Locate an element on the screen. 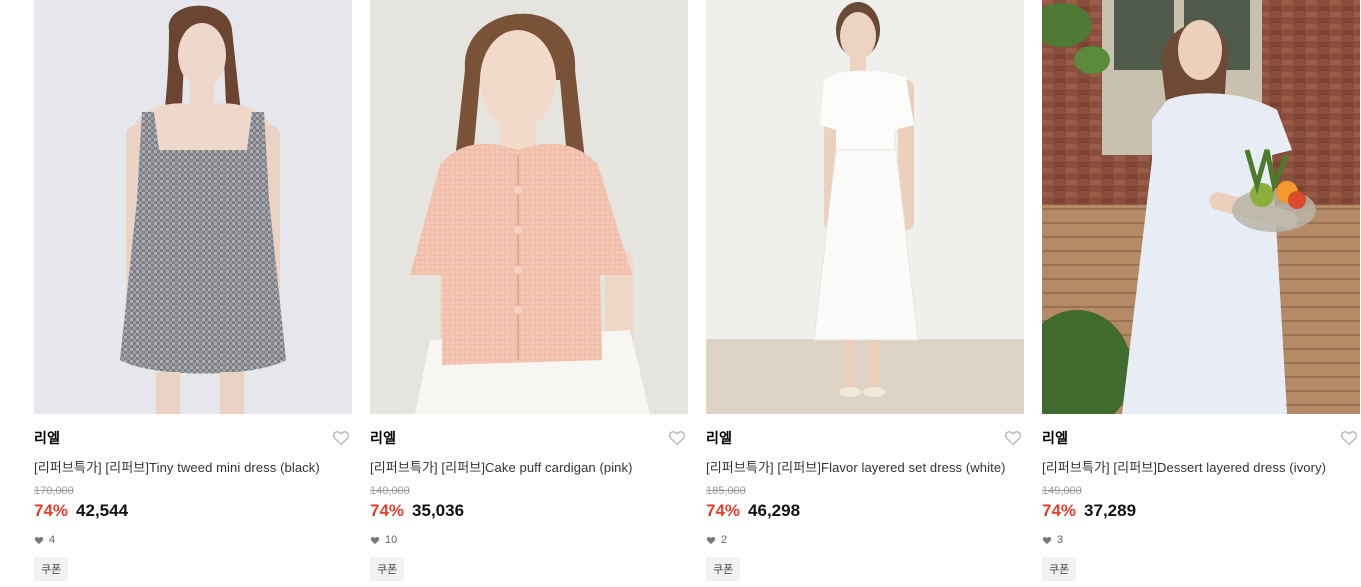 The width and height of the screenshot is (1361, 587). price-row: 74% 46,298 is located at coordinates (865, 511).